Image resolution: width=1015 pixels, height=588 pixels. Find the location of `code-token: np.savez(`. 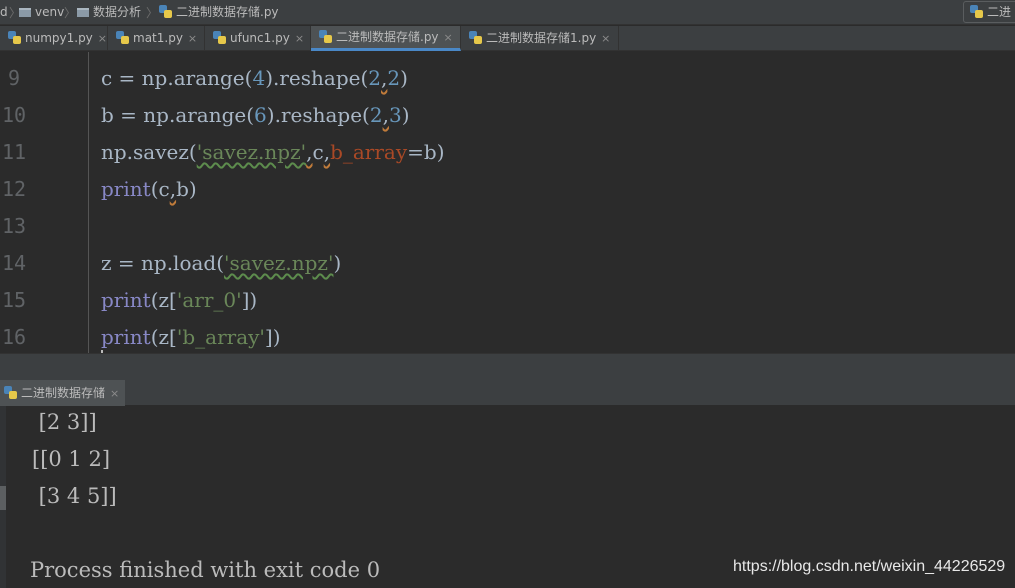

code-token: np.savez( is located at coordinates (149, 152).